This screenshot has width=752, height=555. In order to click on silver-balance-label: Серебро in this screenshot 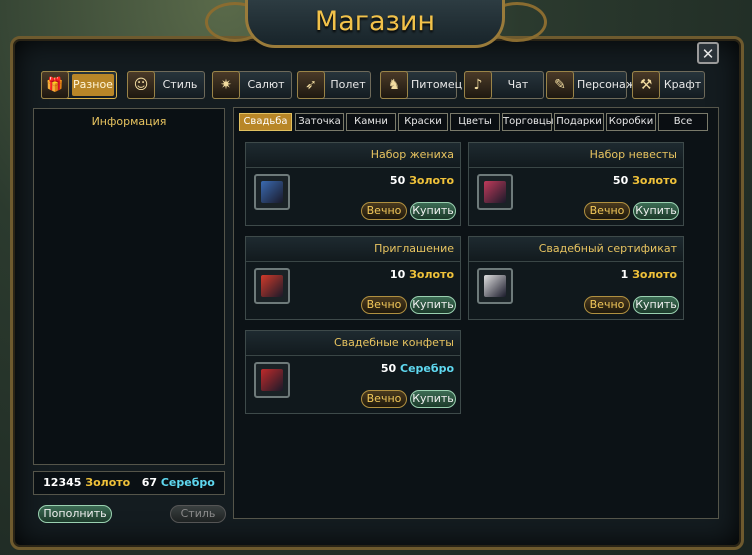, I will do `click(187, 482)`.